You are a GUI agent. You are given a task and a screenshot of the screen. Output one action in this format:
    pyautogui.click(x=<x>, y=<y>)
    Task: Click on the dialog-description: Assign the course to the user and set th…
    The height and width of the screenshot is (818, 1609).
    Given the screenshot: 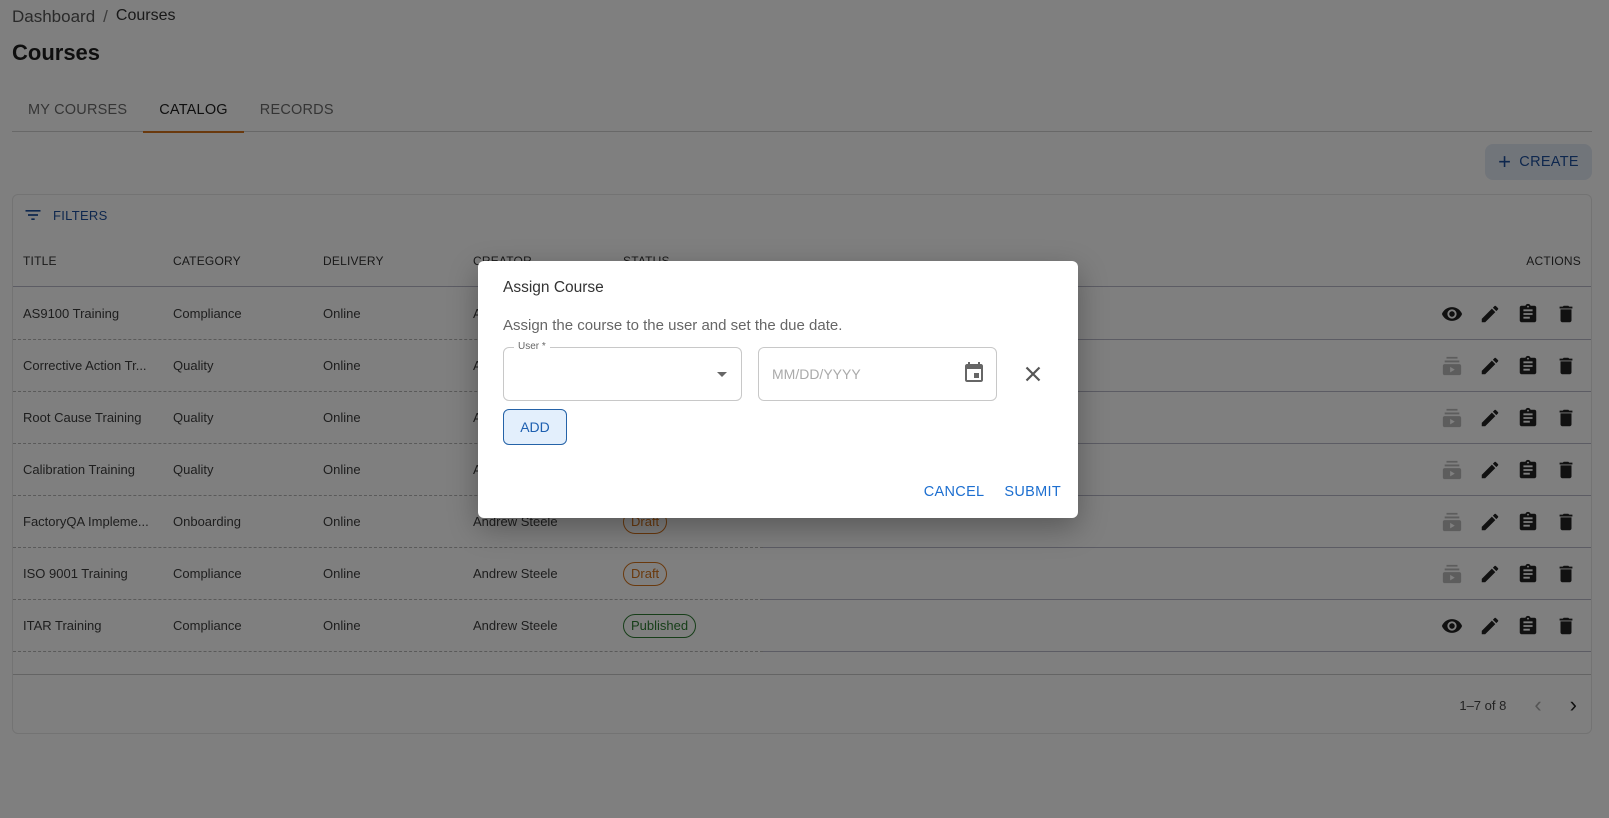 What is the action you would take?
    pyautogui.click(x=673, y=325)
    